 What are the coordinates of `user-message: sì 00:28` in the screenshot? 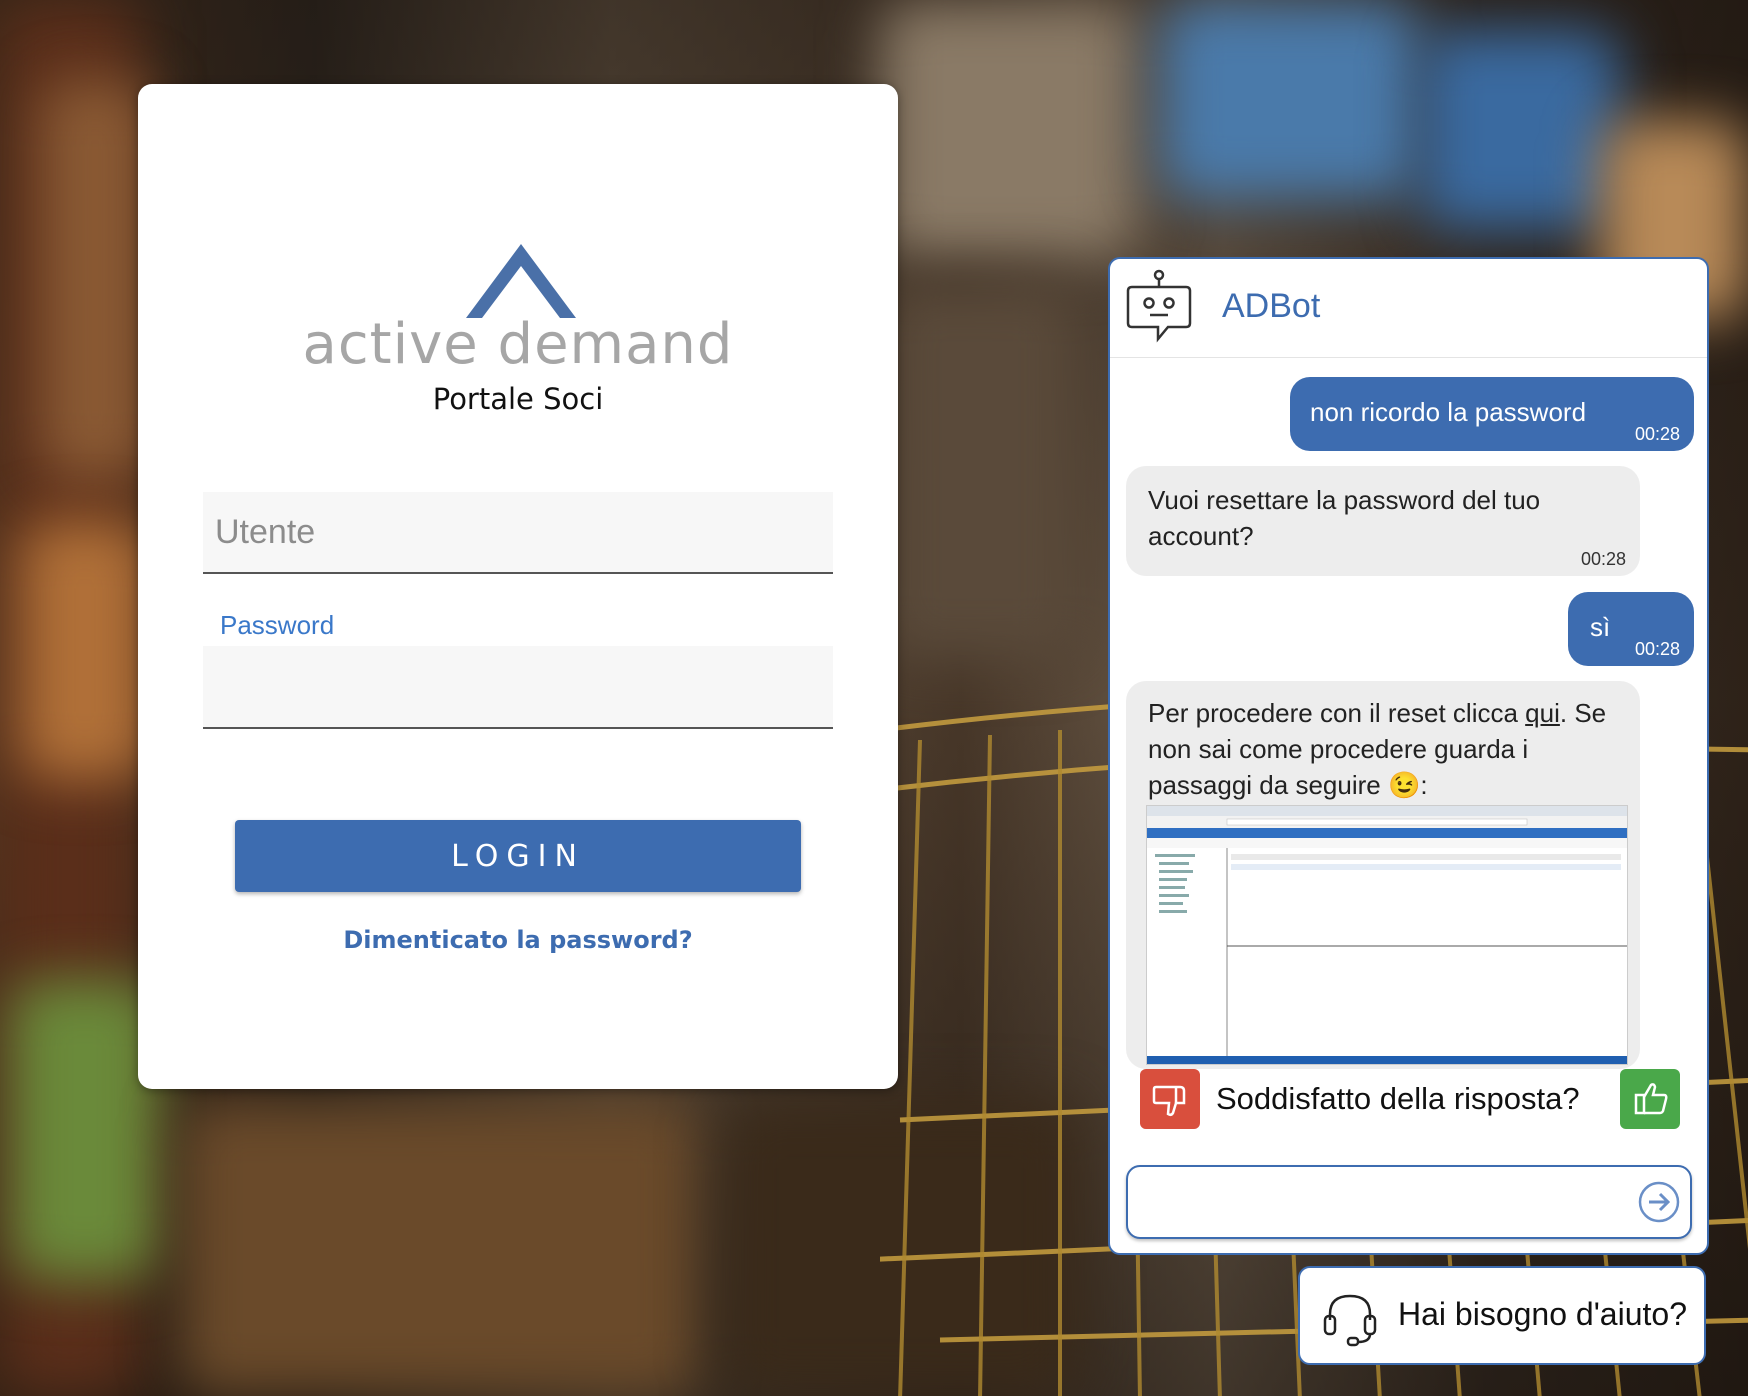 It's located at (1631, 629).